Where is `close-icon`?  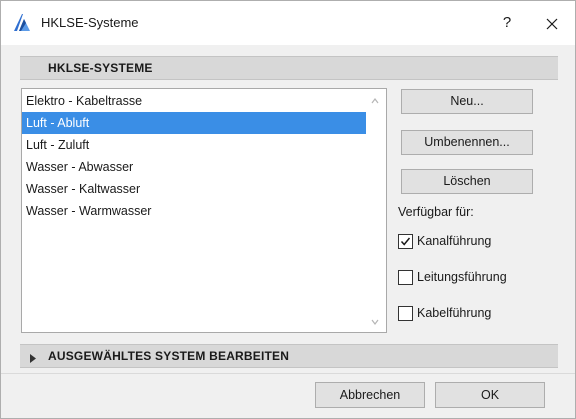
close-icon is located at coordinates (552, 24).